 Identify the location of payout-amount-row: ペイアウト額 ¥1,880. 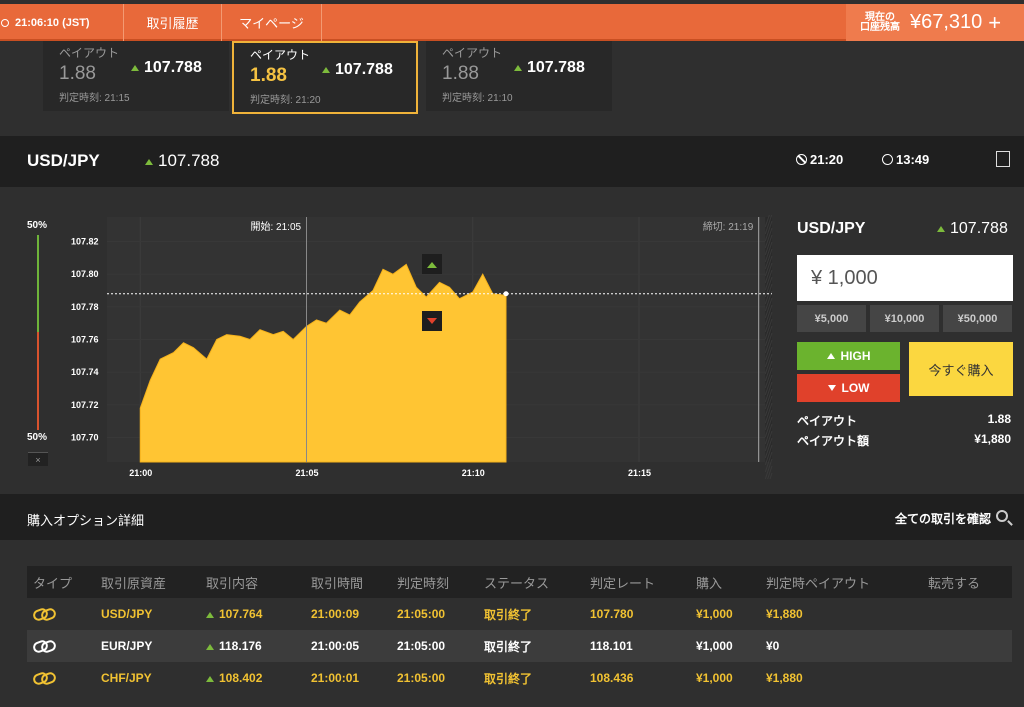
(905, 440).